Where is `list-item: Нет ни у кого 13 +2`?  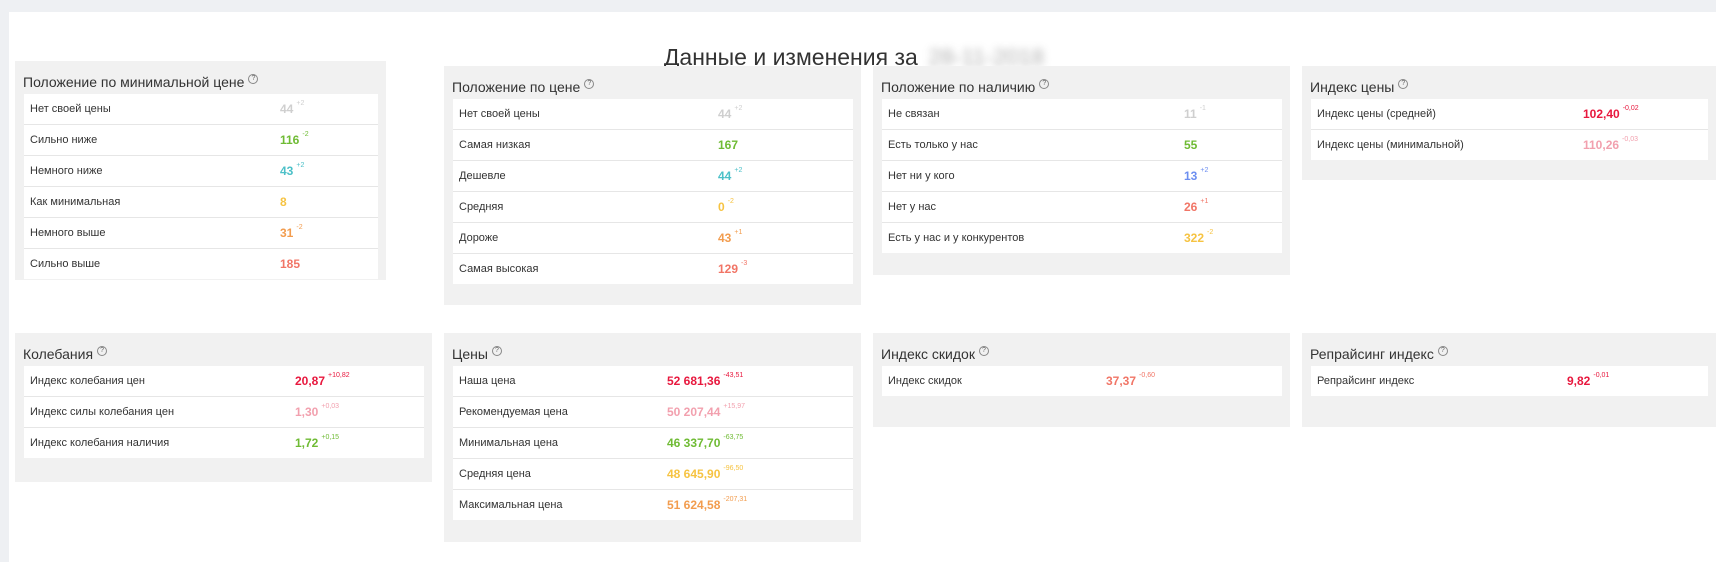
list-item: Нет ни у кого 13 +2 is located at coordinates (1082, 176).